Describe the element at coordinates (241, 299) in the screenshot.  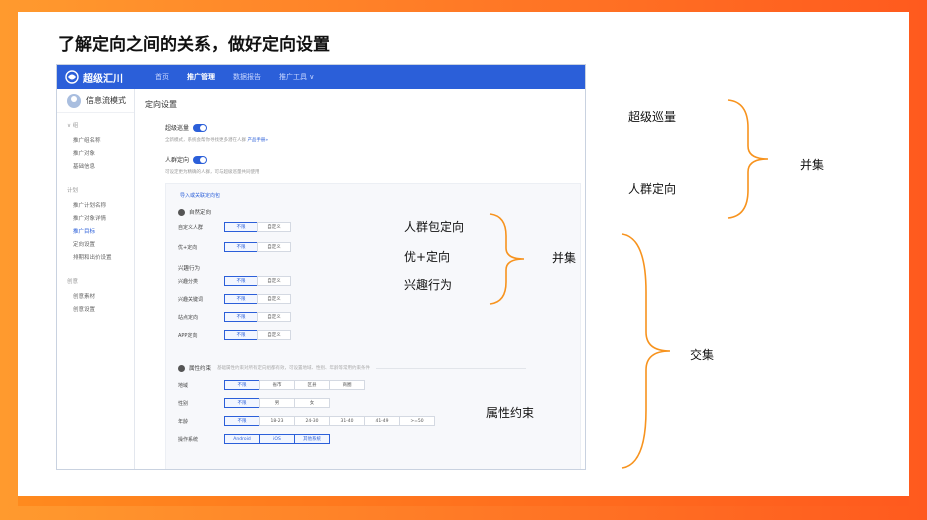
I see `interest-keyword-any-option: 不限` at that location.